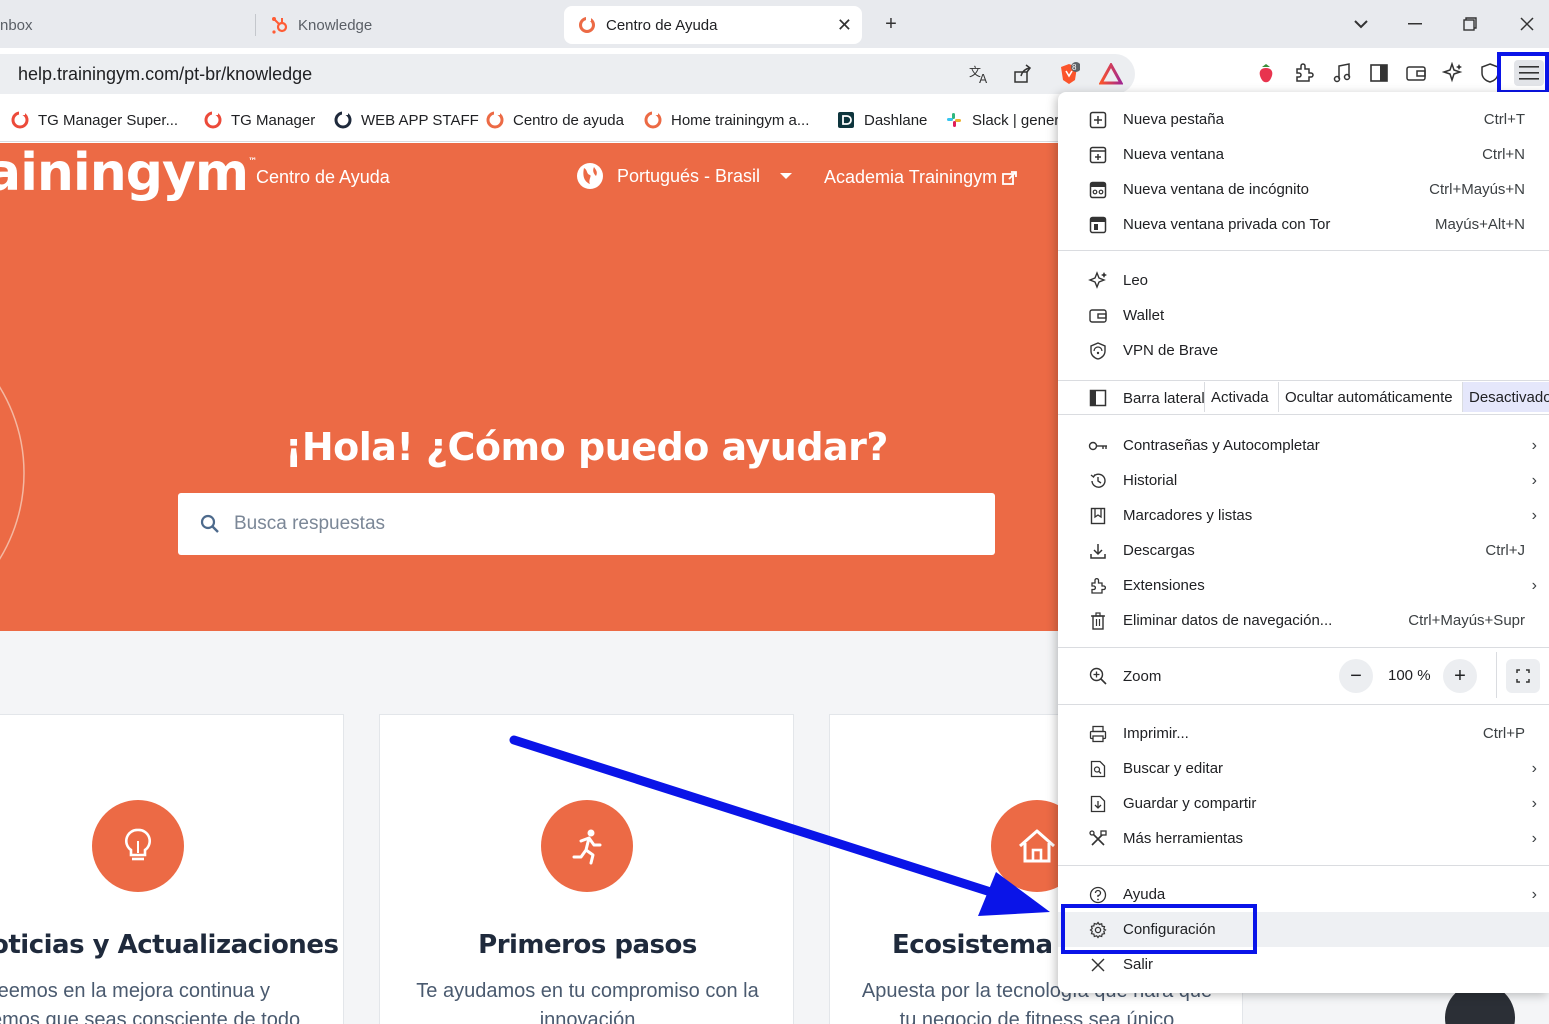 The image size is (1549, 1024). Describe the element at coordinates (1183, 838) in the screenshot. I see `menu-label: Más herramientas` at that location.